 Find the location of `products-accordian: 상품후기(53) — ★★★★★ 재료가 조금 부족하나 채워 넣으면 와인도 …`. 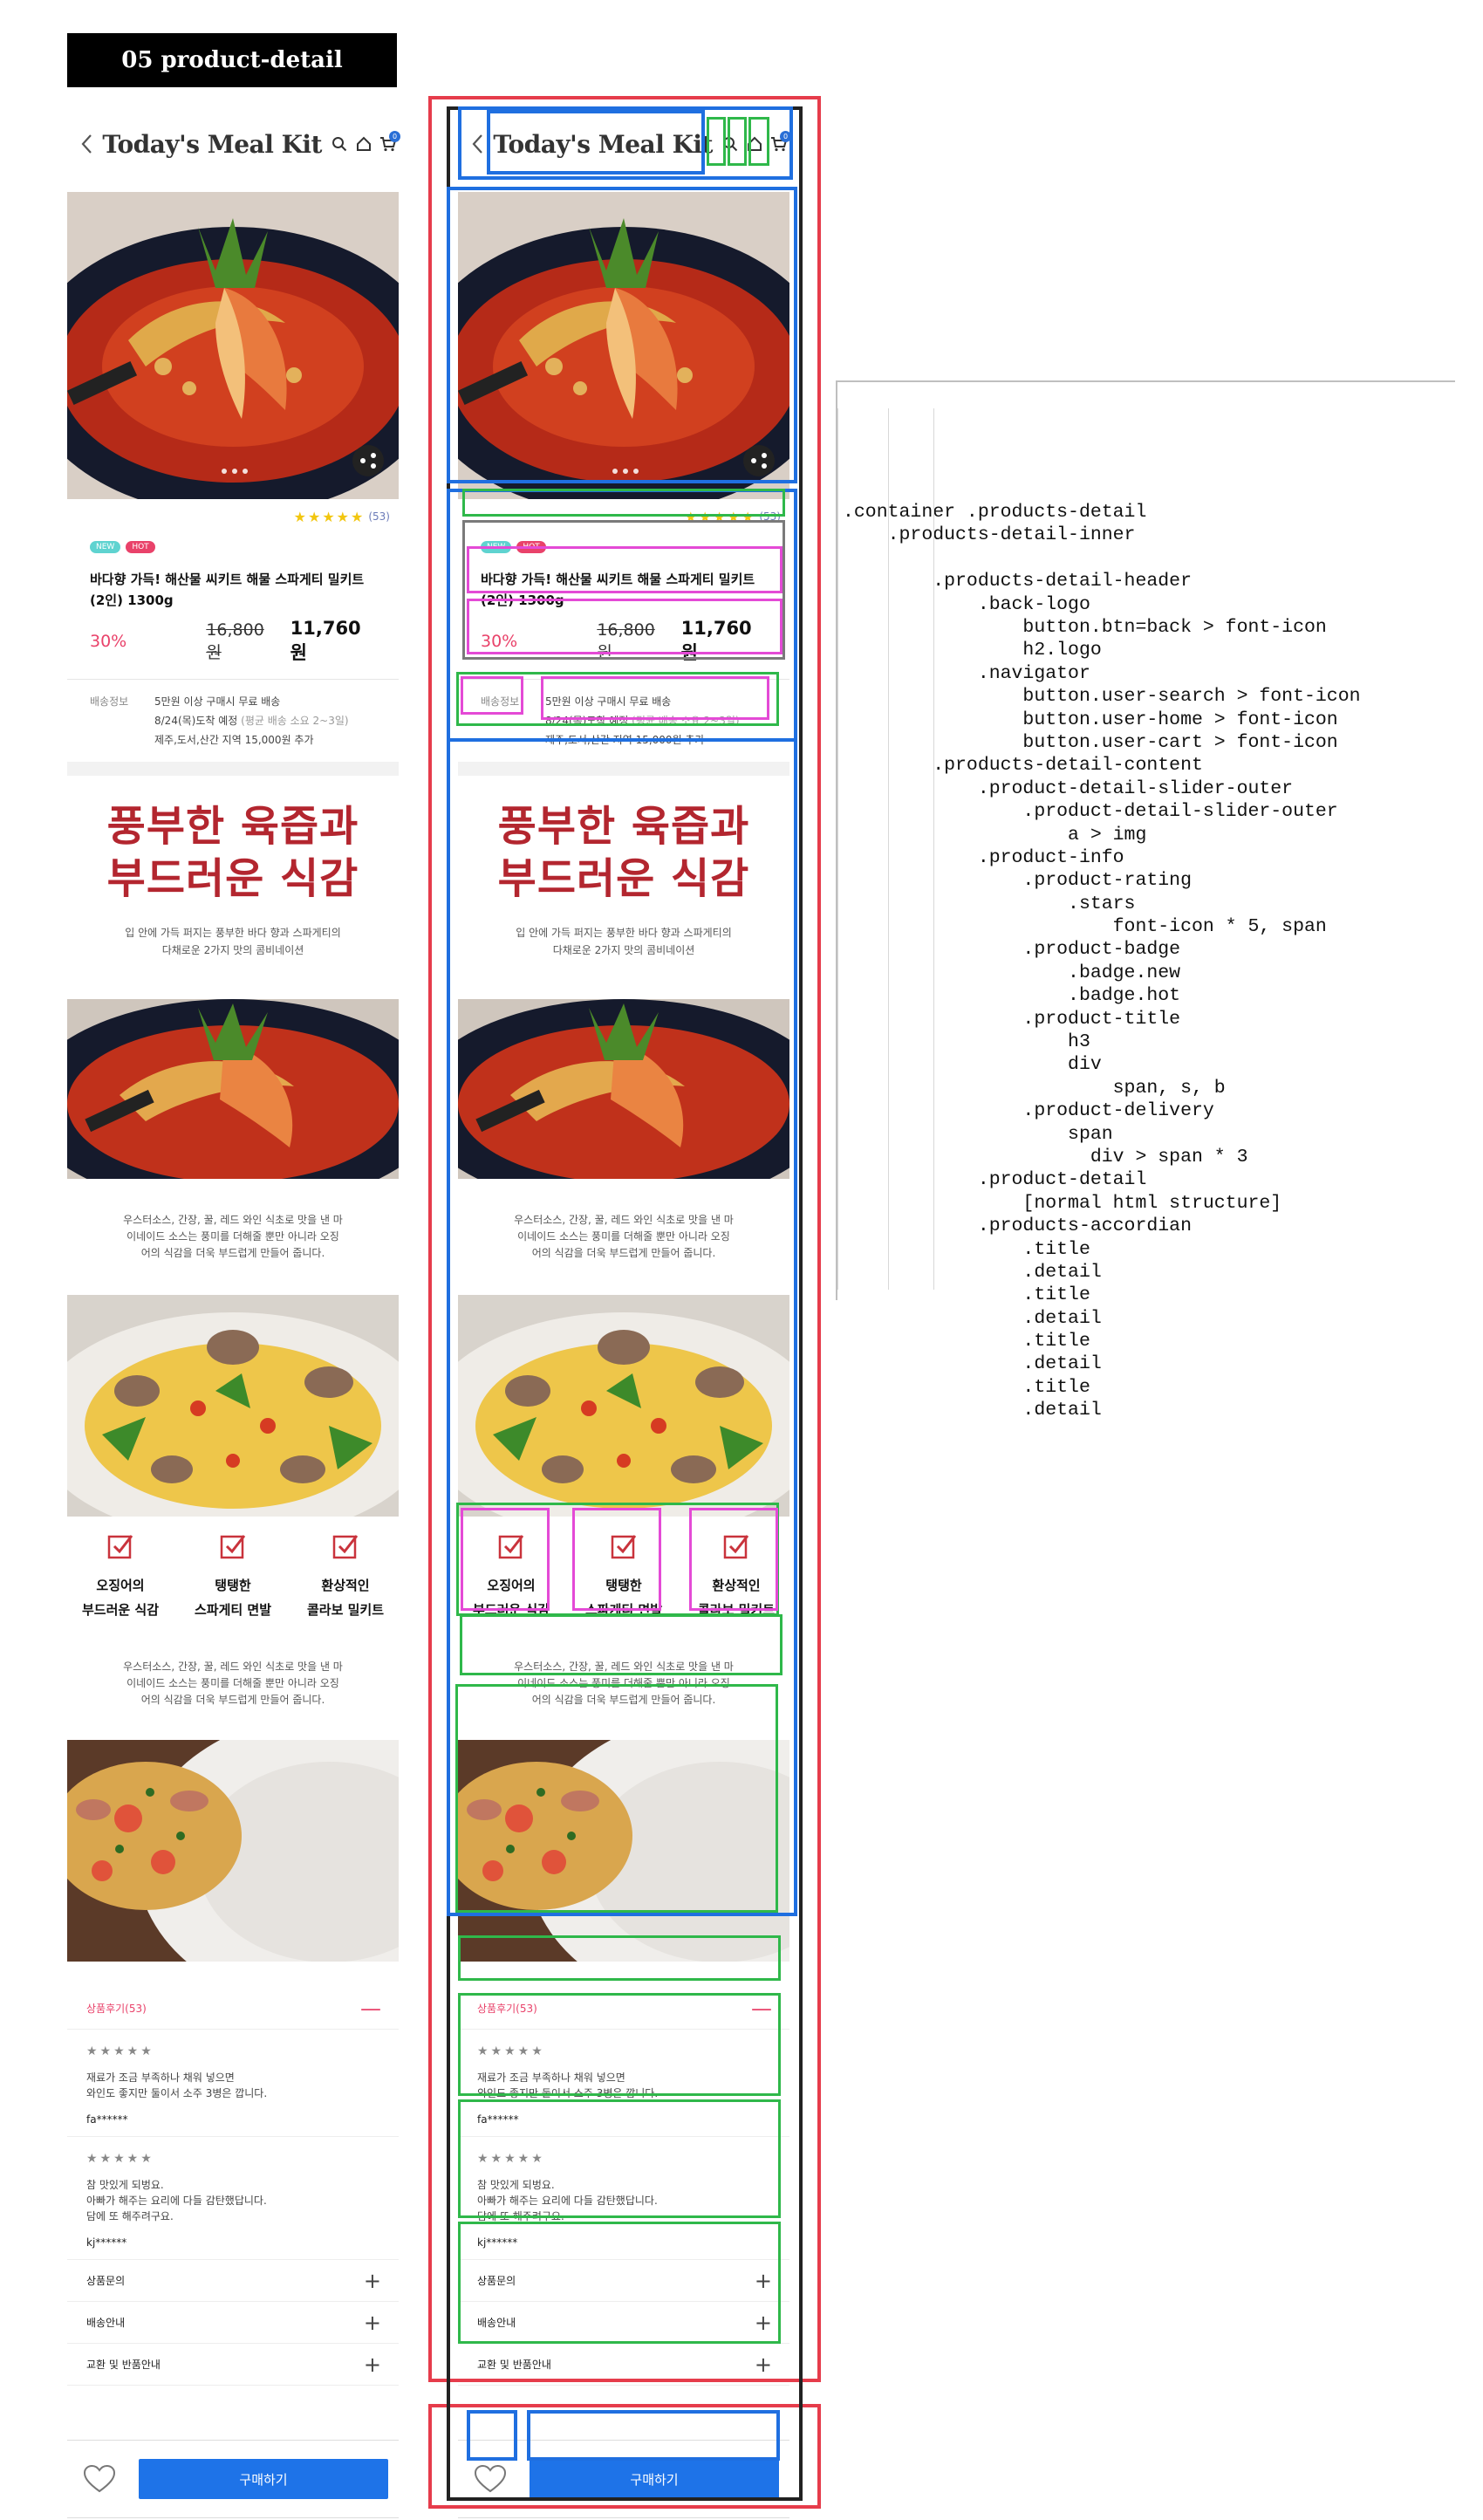

products-accordian: 상품후기(53) — ★★★★★ 재료가 조금 부족하나 채워 넣으면 와인도 … is located at coordinates (623, 2187).